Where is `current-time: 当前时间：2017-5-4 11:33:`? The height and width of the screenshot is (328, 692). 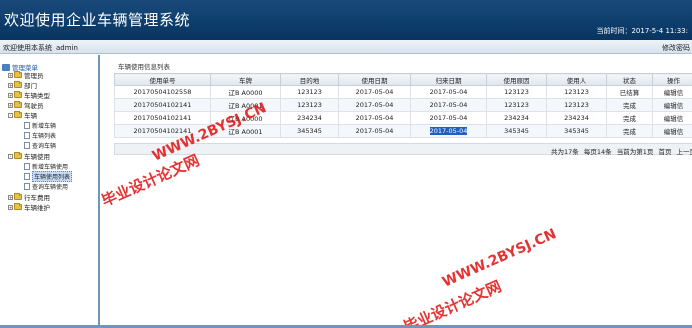 current-time: 当前时间：2017-5-4 11:33: is located at coordinates (642, 31).